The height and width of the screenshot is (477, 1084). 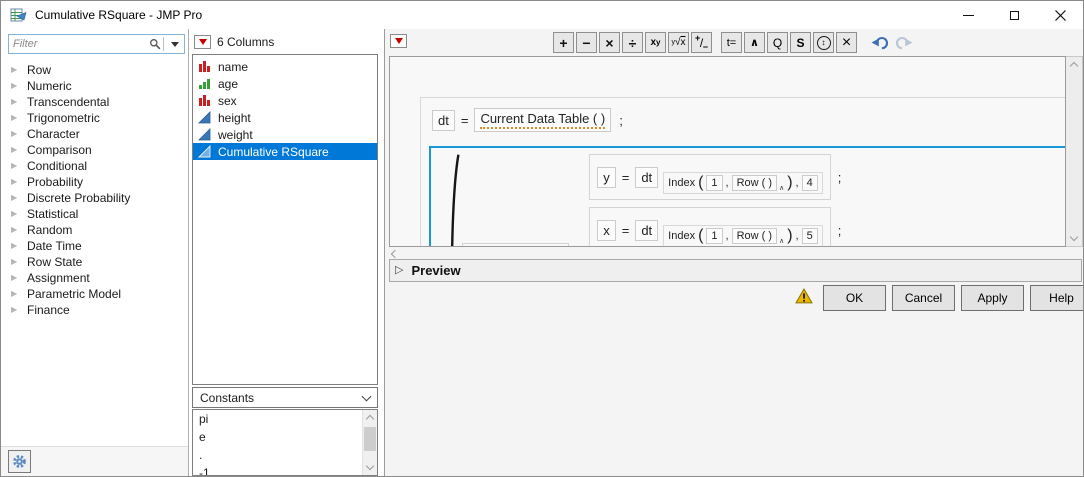 What do you see at coordinates (443, 120) in the screenshot?
I see `variable-dt-box: dt` at bounding box center [443, 120].